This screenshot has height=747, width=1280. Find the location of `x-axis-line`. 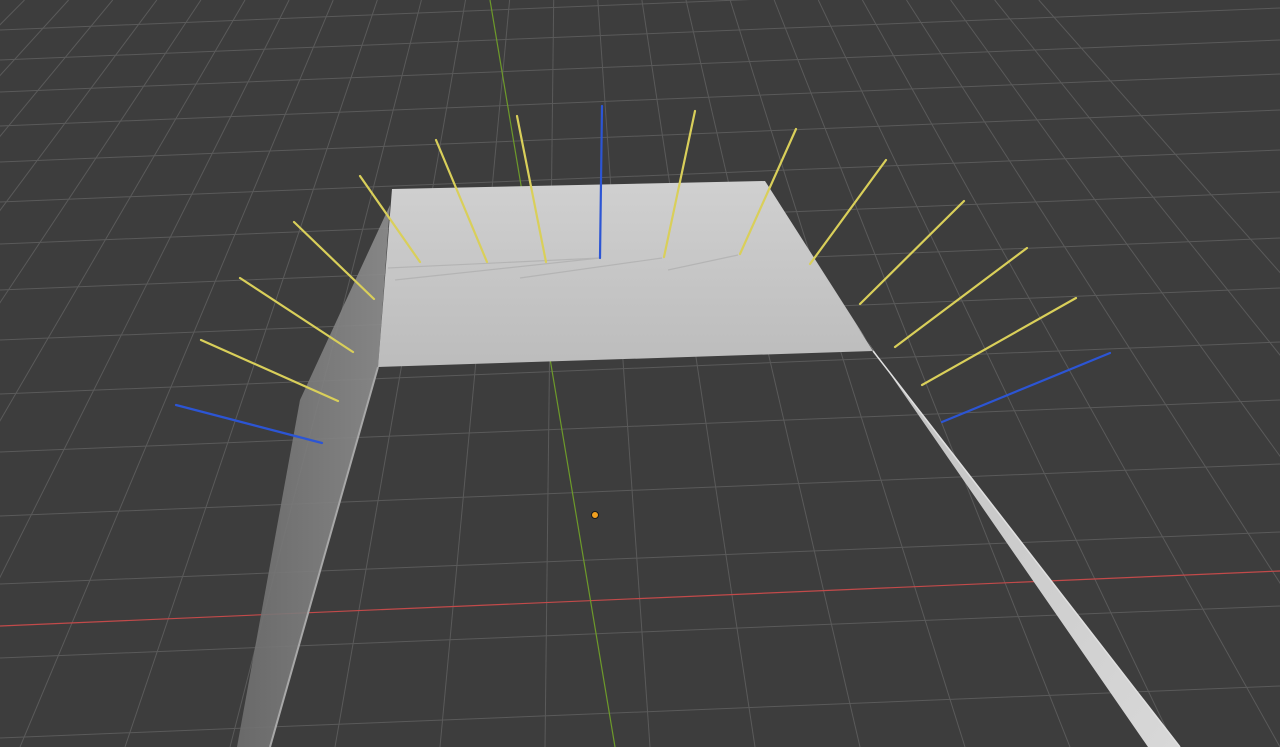

x-axis-line is located at coordinates (640, 598).